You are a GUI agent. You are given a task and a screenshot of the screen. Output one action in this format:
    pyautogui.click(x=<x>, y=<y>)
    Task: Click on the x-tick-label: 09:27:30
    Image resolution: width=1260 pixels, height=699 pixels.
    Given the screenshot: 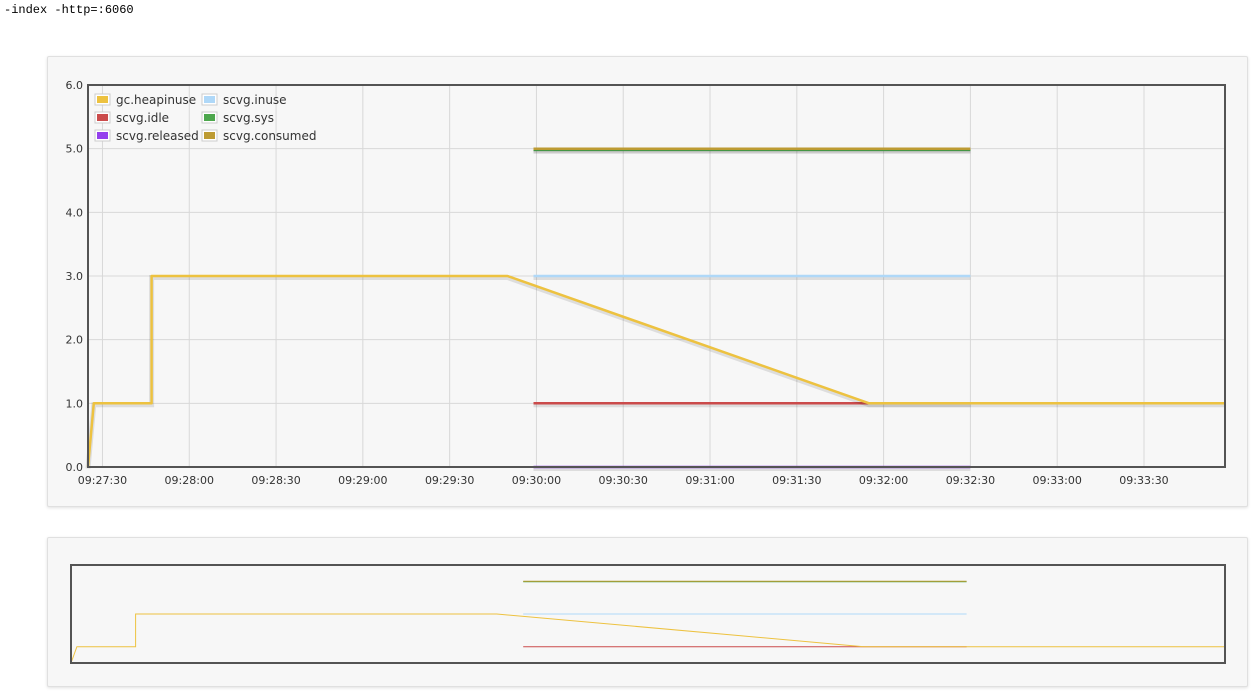 What is the action you would take?
    pyautogui.click(x=102, y=480)
    